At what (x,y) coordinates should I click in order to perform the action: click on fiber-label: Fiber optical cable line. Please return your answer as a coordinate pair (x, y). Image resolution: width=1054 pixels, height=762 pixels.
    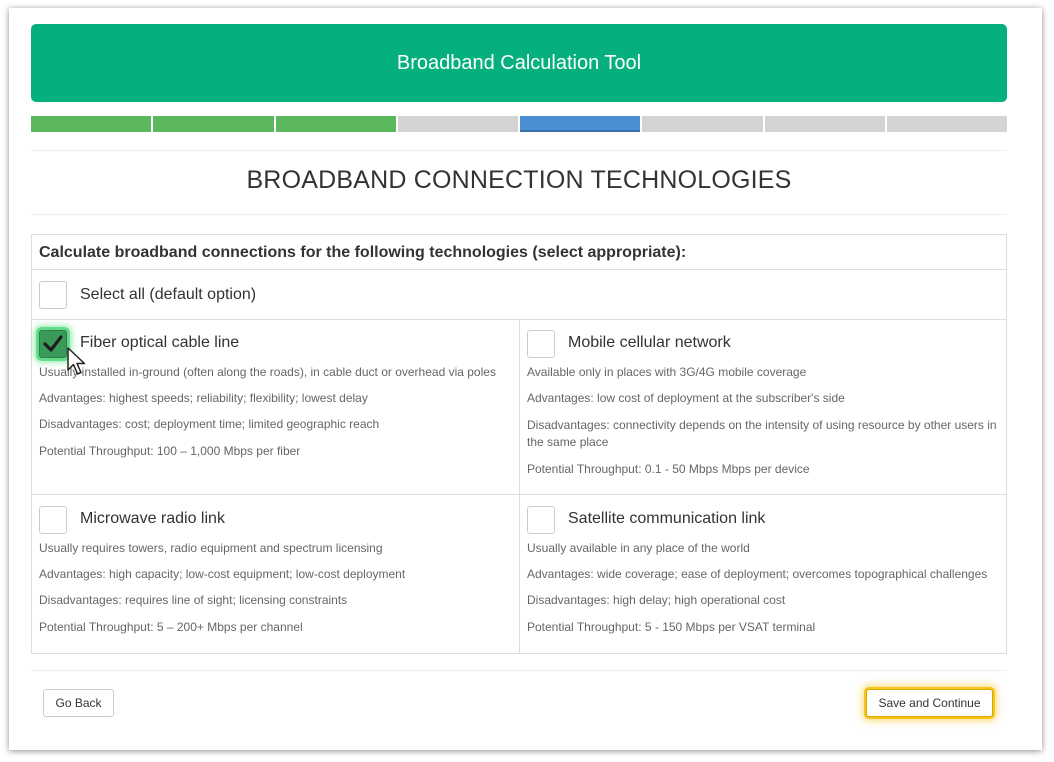
    Looking at the image, I should click on (160, 342).